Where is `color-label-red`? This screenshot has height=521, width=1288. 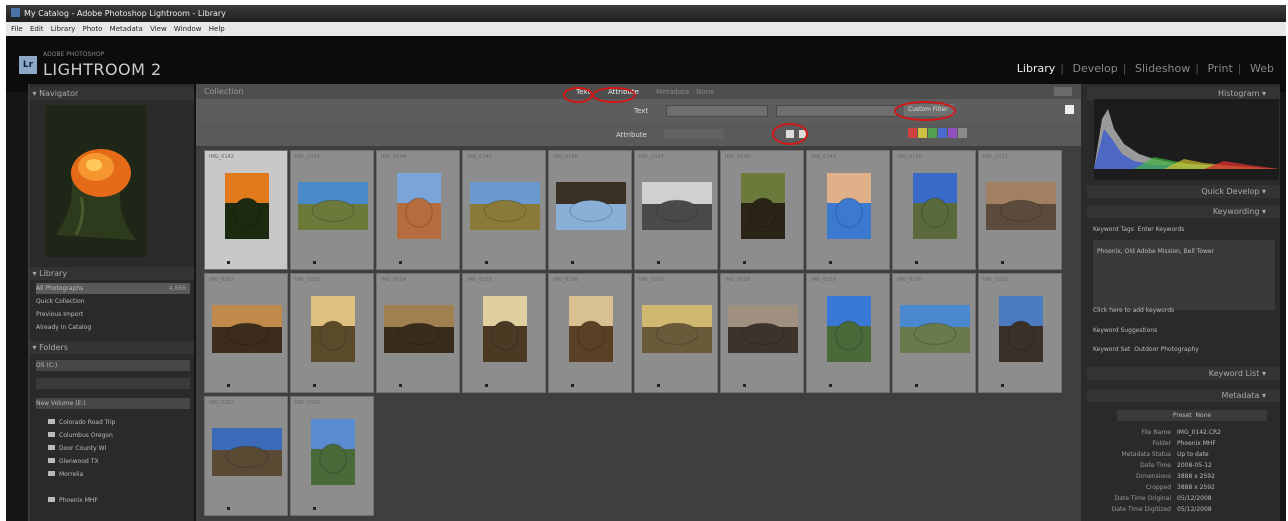
color-label-red is located at coordinates (912, 133).